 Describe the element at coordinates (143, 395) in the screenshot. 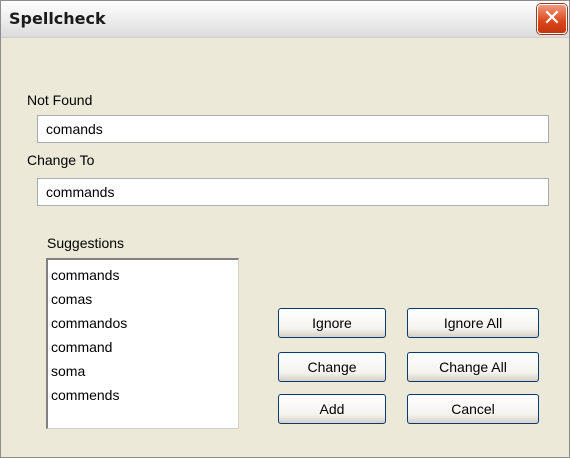

I see `list-item: commends` at that location.